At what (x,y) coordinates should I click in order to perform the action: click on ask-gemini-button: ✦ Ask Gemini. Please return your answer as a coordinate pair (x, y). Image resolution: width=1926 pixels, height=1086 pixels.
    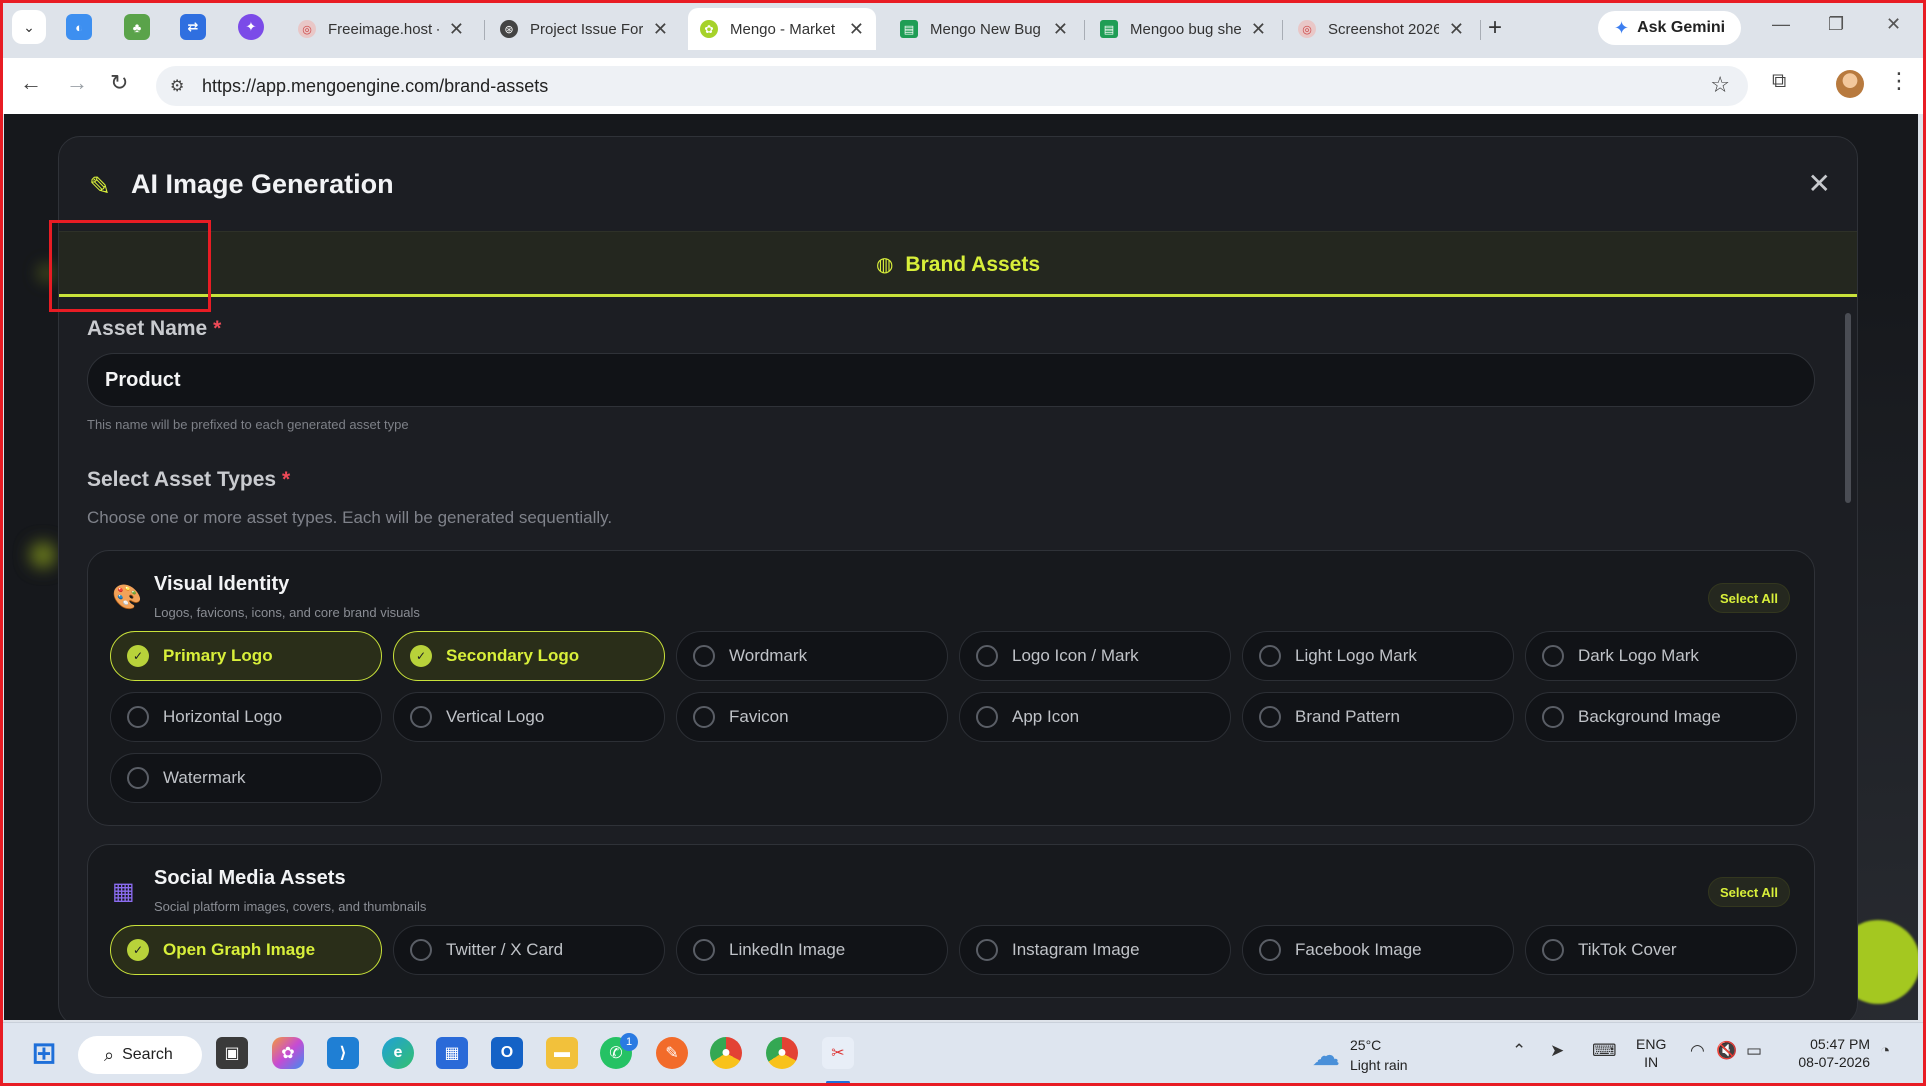
    Looking at the image, I should click on (1670, 28).